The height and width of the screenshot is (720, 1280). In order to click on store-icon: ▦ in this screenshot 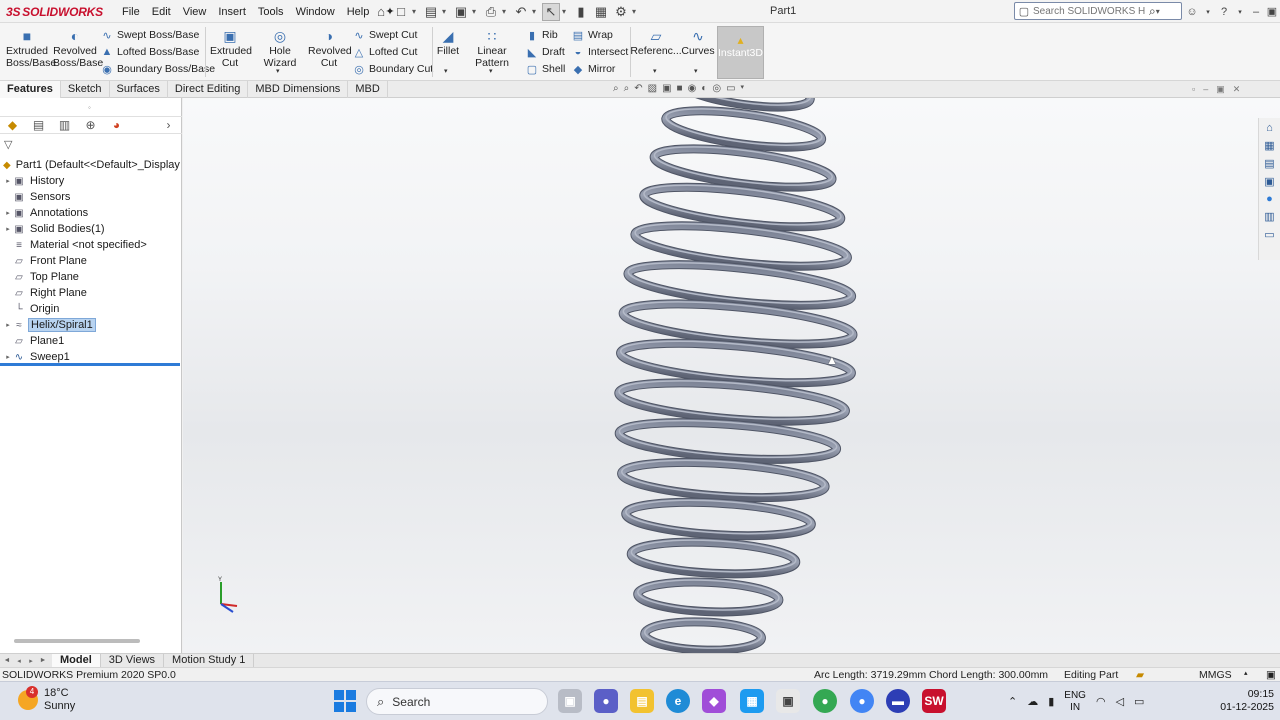, I will do `click(752, 701)`.